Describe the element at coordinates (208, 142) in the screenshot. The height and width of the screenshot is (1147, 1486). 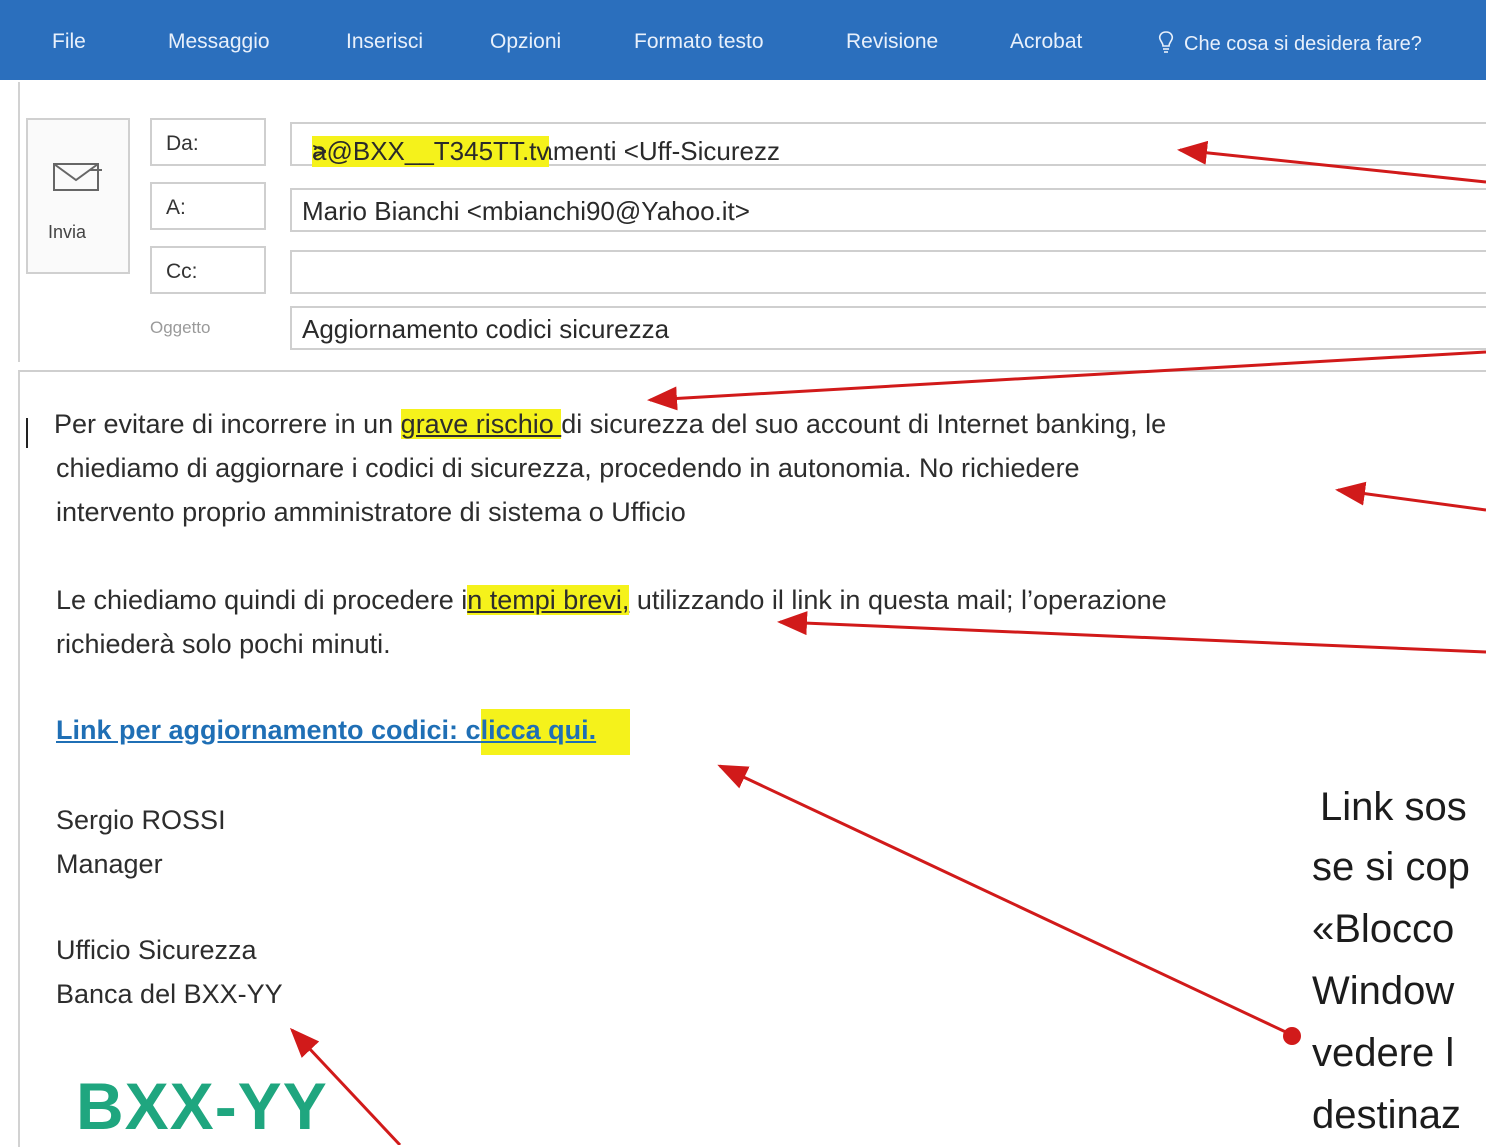
I see `from-button: Da:` at that location.